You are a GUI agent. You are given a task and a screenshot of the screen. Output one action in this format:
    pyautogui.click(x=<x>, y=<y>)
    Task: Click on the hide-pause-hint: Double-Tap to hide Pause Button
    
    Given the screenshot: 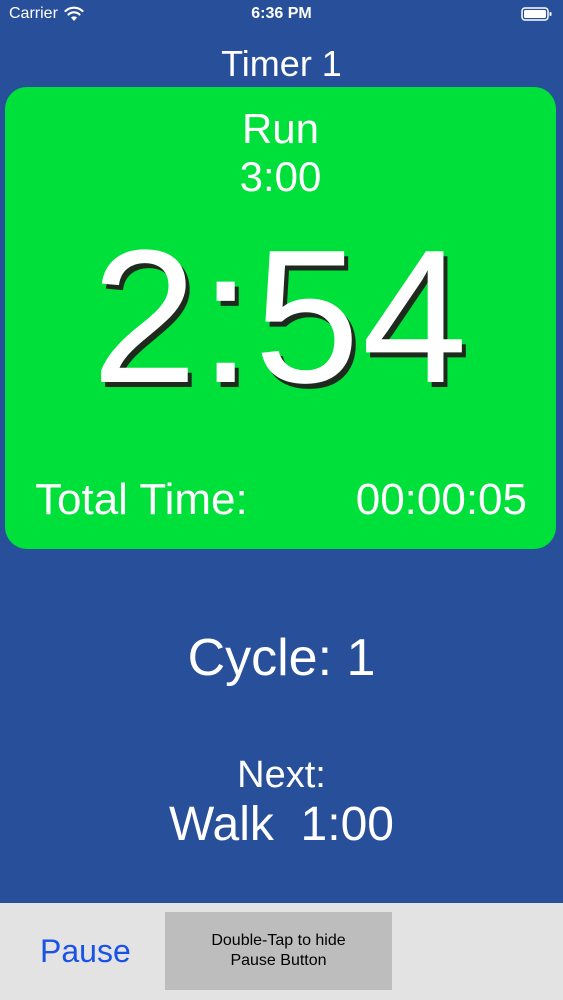 What is the action you would take?
    pyautogui.click(x=278, y=951)
    